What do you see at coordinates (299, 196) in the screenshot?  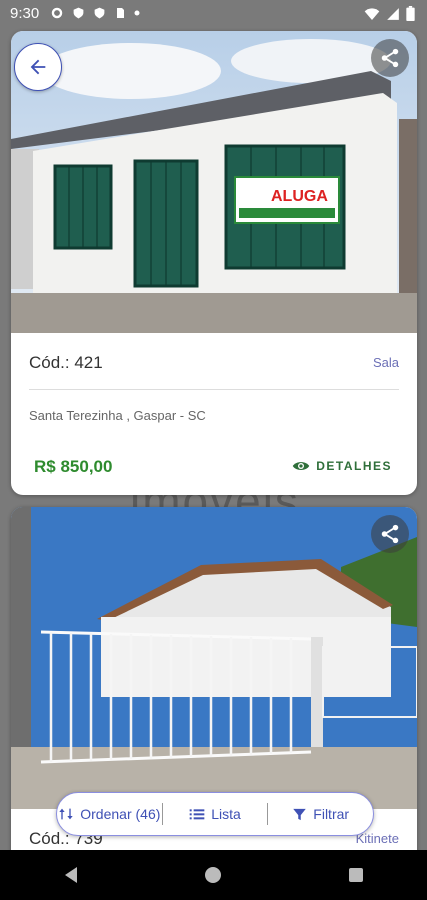 I see `rental-sign-text: ALUGA` at bounding box center [299, 196].